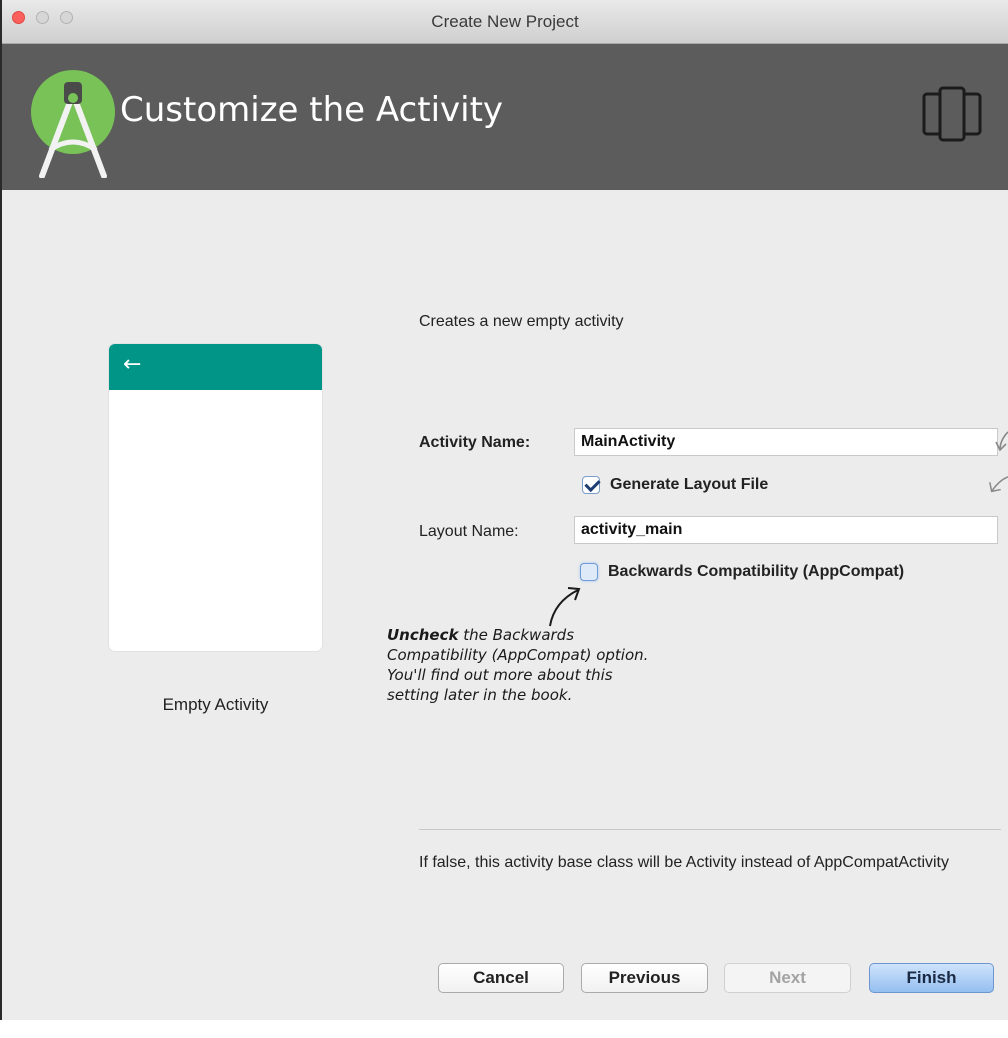 The width and height of the screenshot is (1008, 1038). I want to click on section-divider, so click(710, 829).